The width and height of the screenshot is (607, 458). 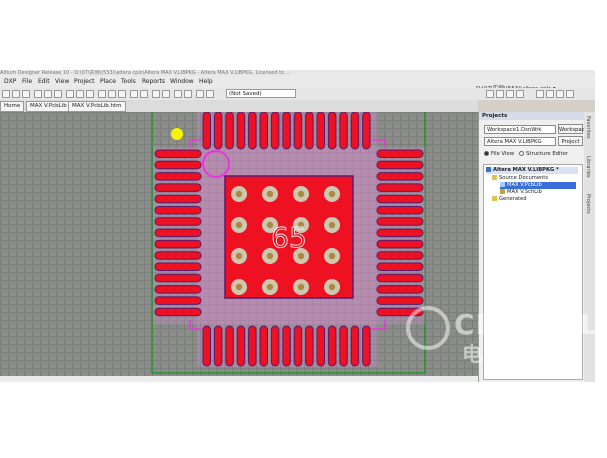 What do you see at coordinates (182, 81) in the screenshot?
I see `menu-window: Window` at bounding box center [182, 81].